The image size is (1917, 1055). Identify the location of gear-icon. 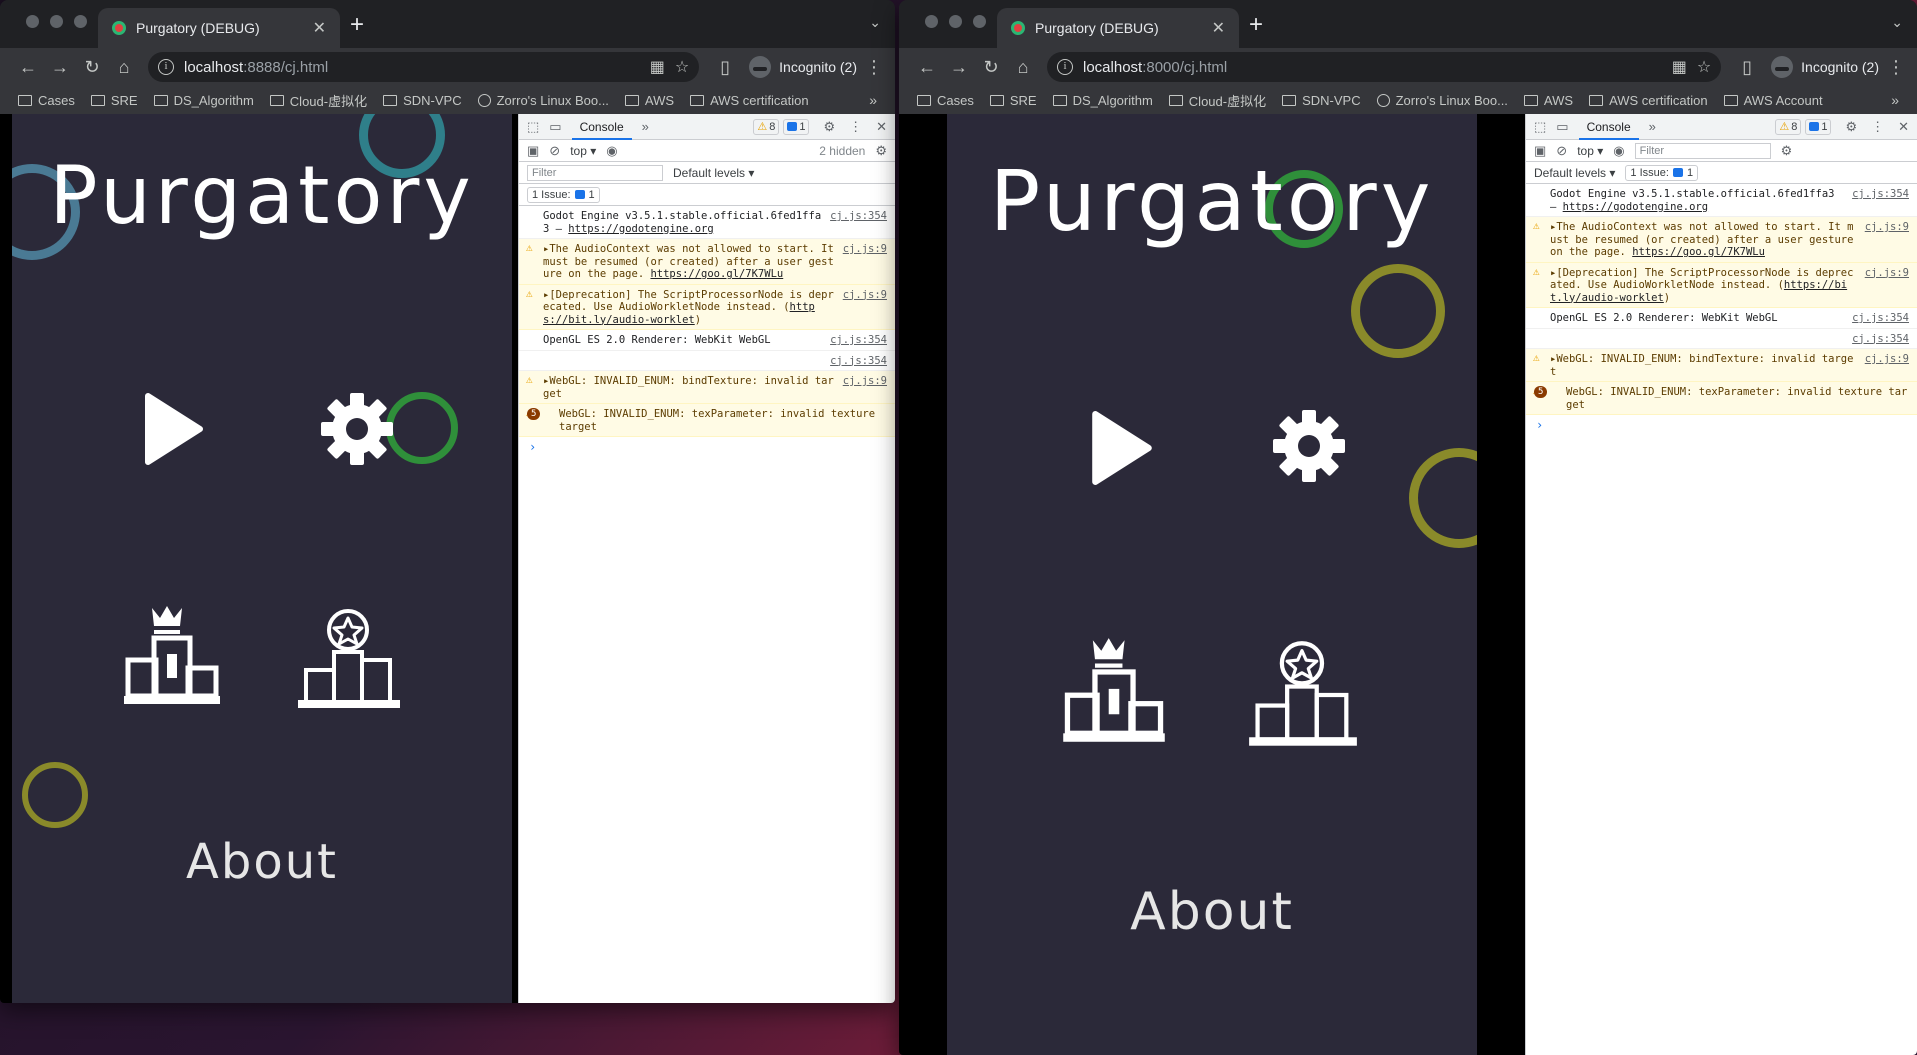
(1309, 446).